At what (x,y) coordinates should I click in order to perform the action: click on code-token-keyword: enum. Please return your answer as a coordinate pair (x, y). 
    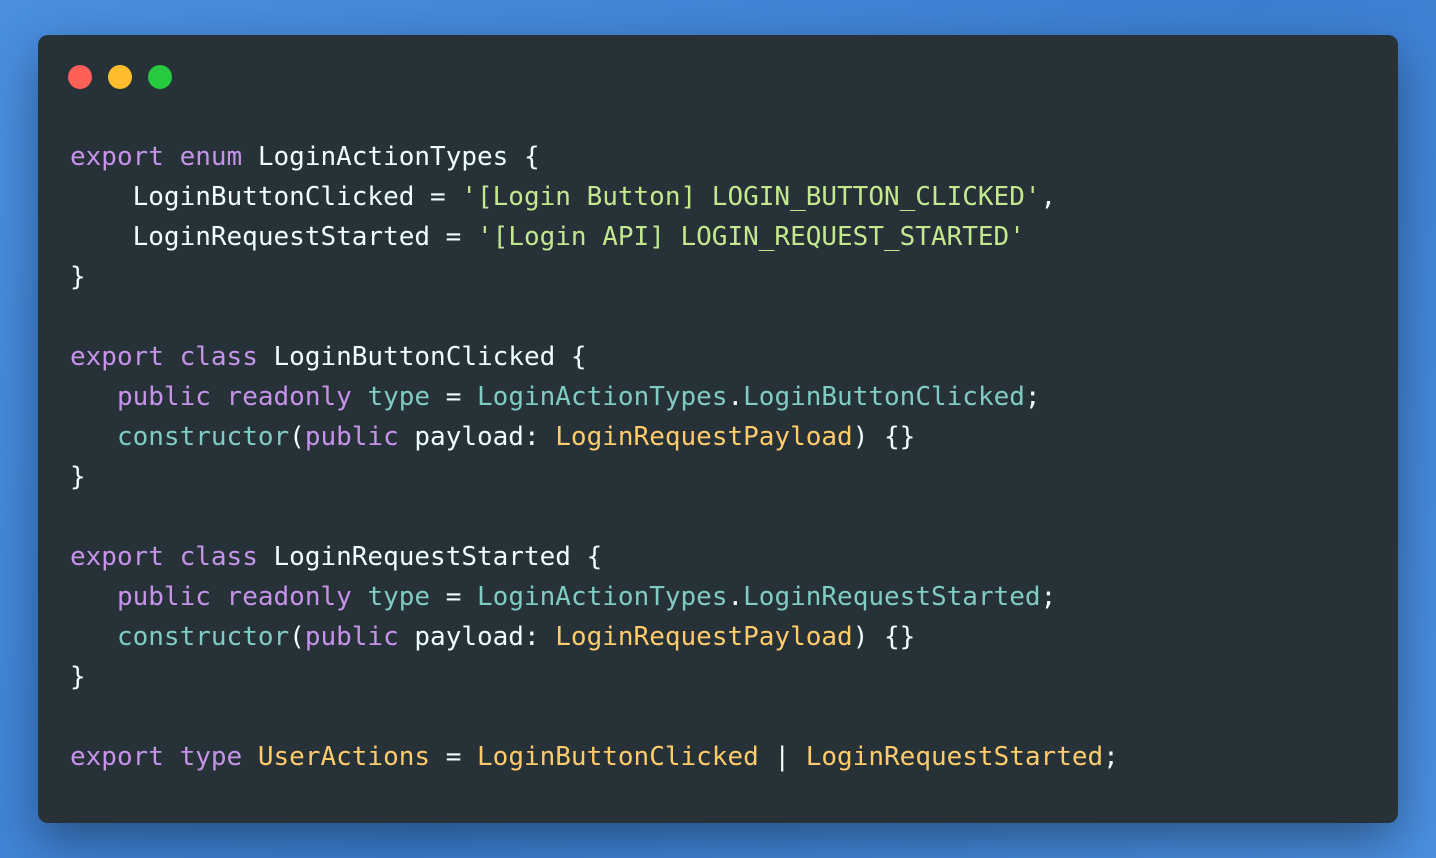
    Looking at the image, I should click on (211, 157).